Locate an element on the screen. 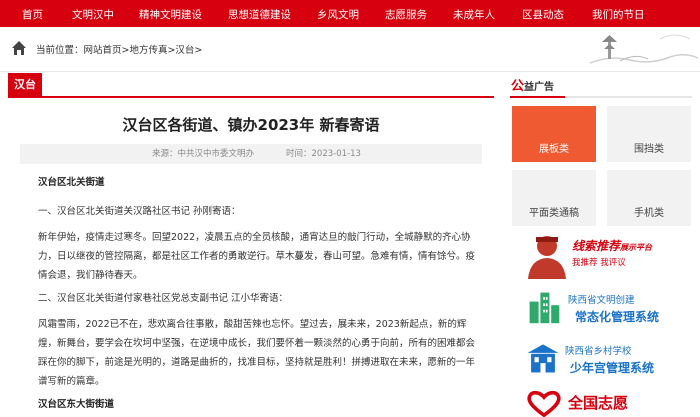  buildings-icon is located at coordinates (544, 308).